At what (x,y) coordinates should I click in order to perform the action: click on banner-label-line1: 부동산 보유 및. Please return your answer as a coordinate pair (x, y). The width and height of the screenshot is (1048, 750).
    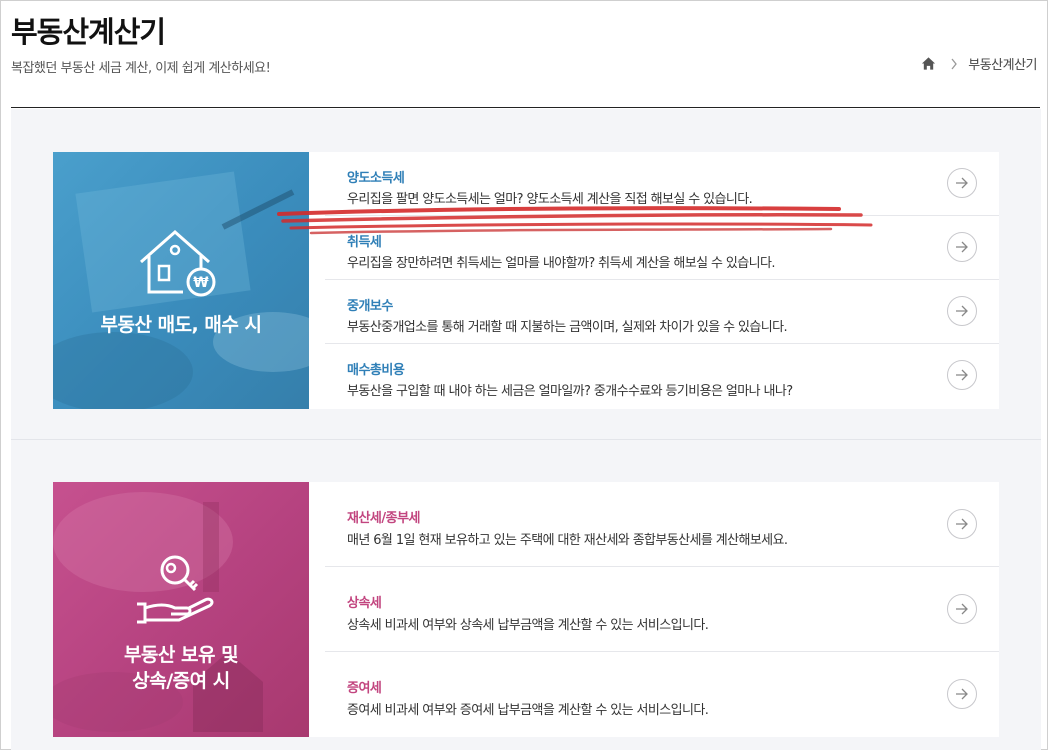
    Looking at the image, I should click on (181, 655).